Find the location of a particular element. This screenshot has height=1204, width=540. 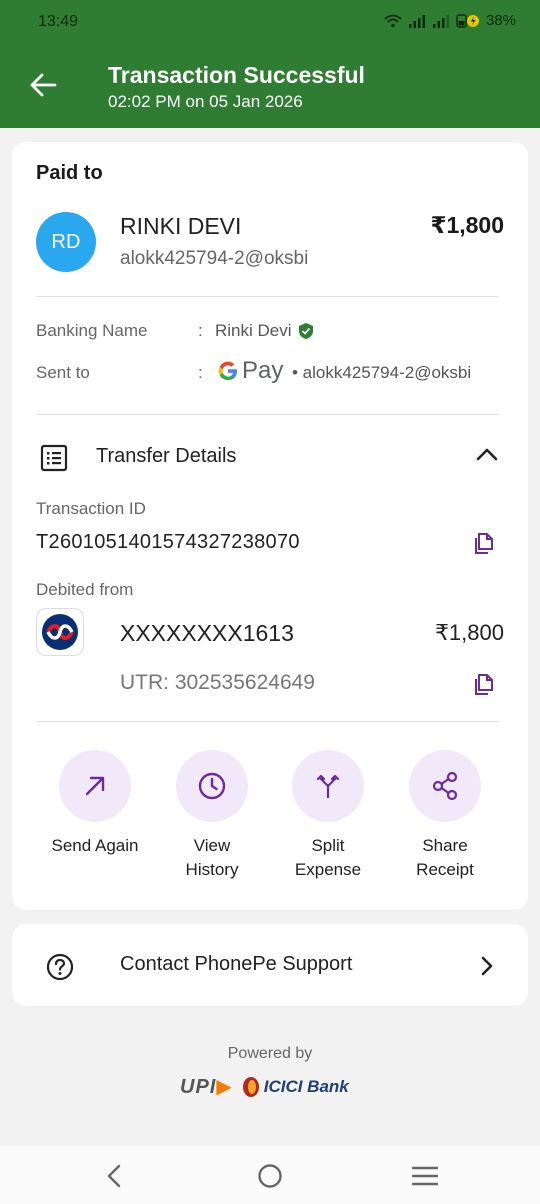

back-button is located at coordinates (43, 85).